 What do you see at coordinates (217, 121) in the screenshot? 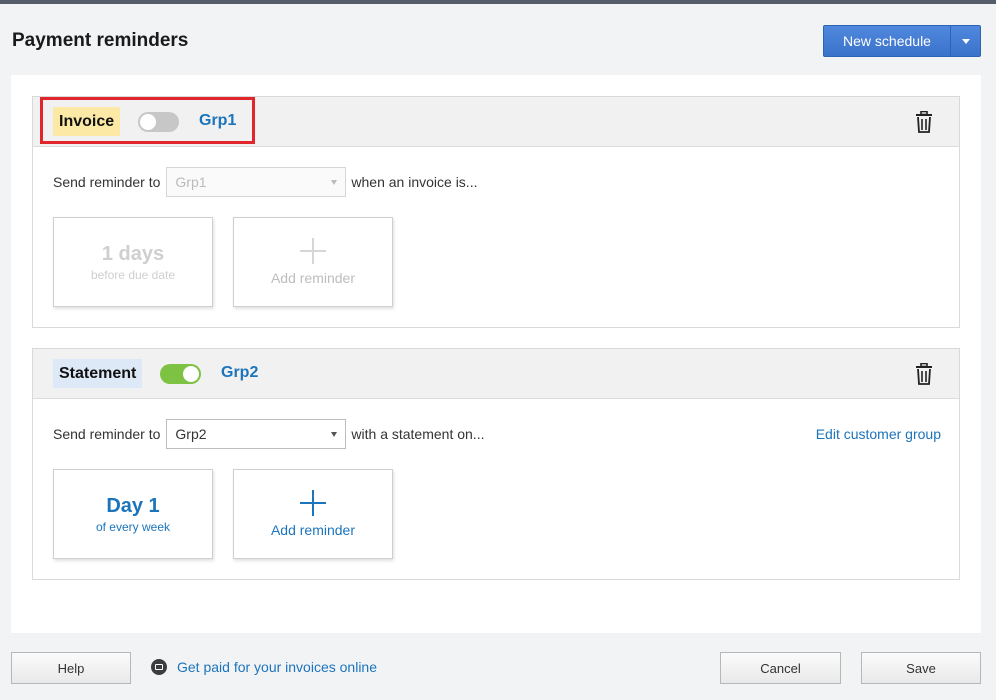
I see `customer-group-link: Grp1` at bounding box center [217, 121].